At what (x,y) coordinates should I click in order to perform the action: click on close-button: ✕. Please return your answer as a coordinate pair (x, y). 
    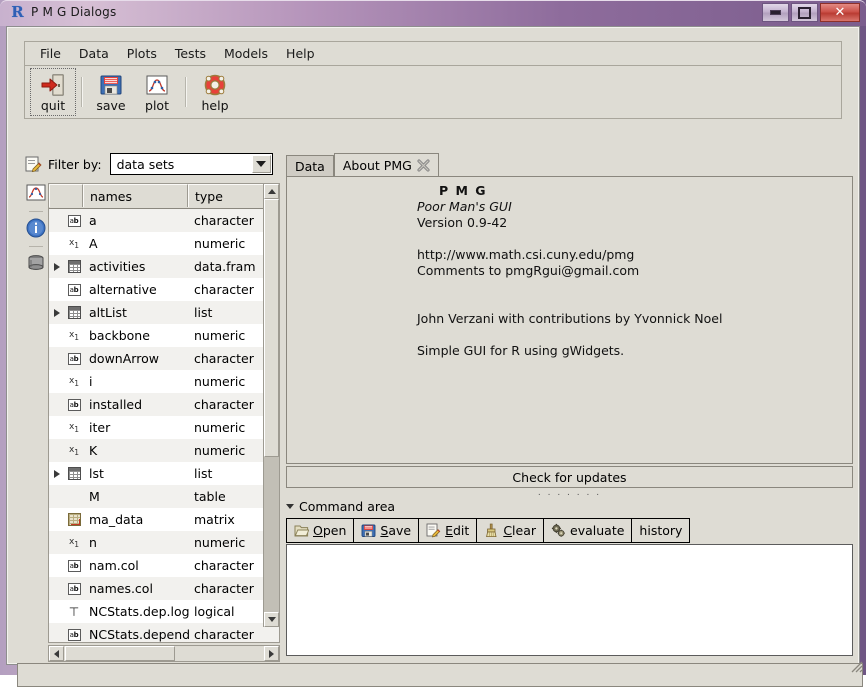
    Looking at the image, I should click on (840, 12).